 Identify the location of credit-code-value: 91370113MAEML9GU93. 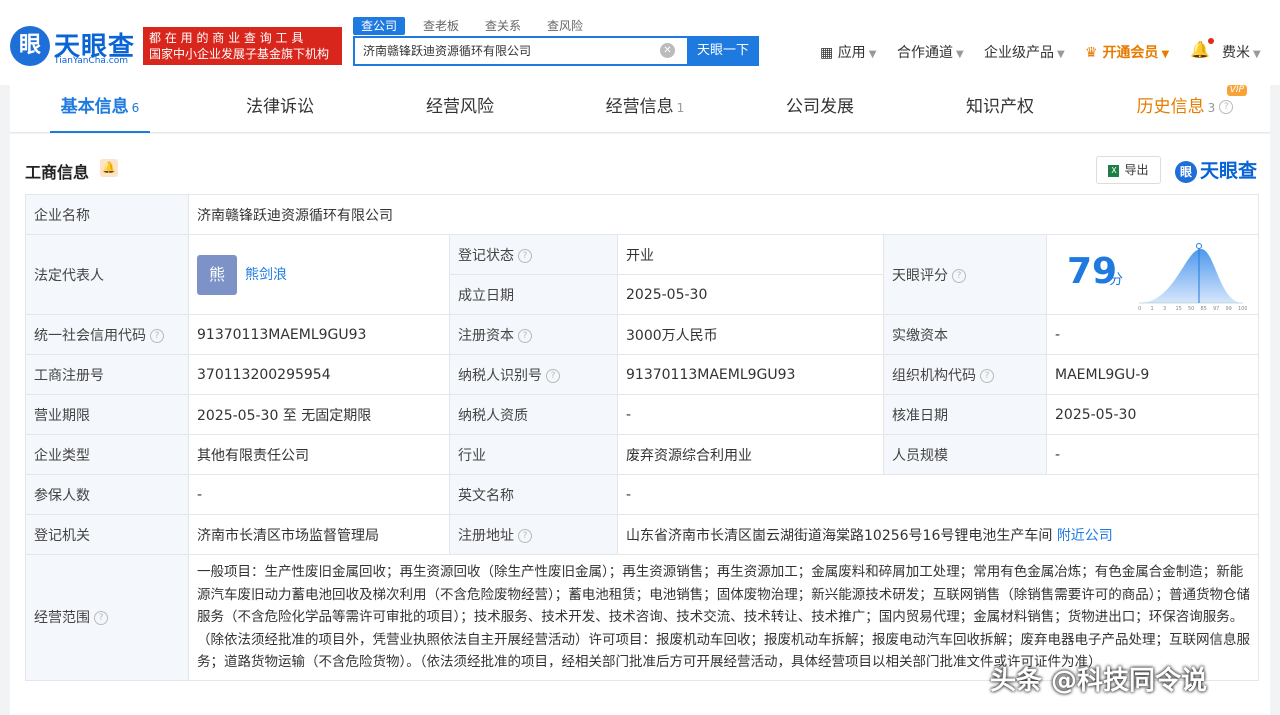
(319, 334).